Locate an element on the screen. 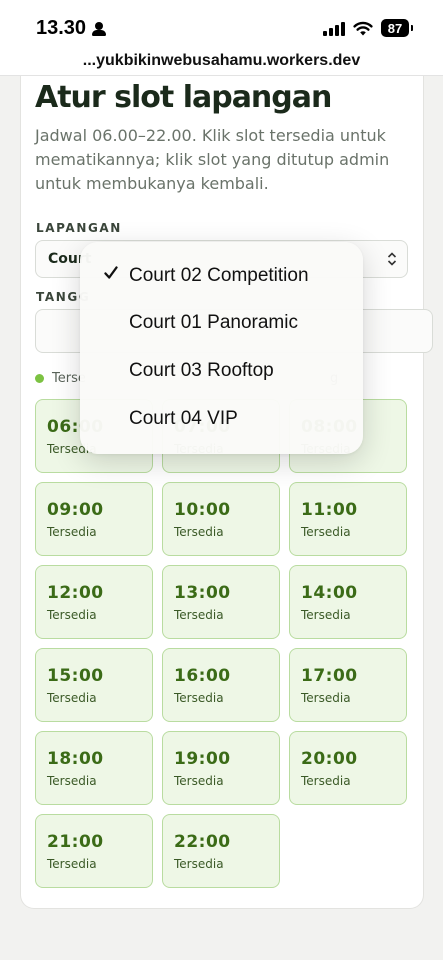 The height and width of the screenshot is (960, 443). system-icons: 87 is located at coordinates (368, 28).